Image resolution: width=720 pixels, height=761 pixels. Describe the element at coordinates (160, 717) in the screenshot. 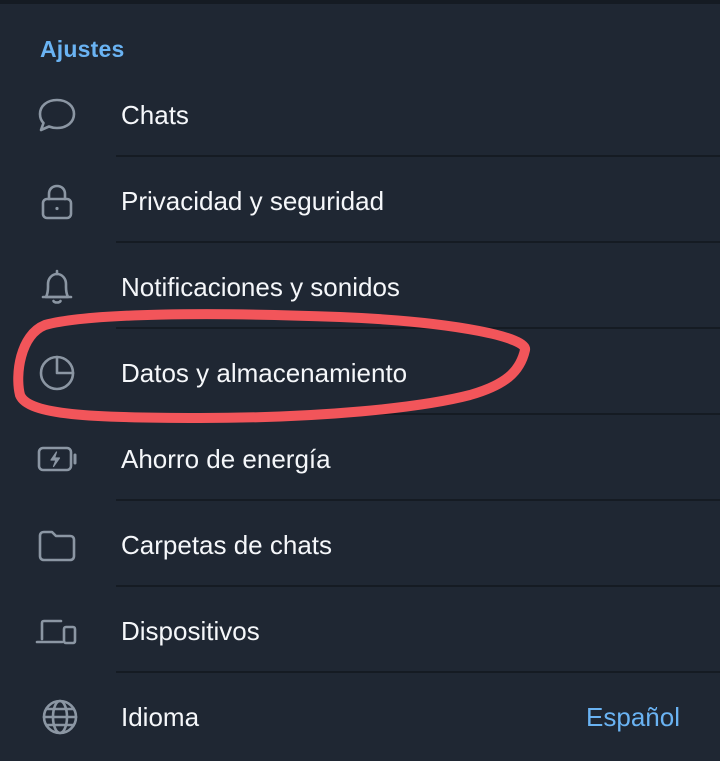

I see `settings-item-label: Idioma` at that location.